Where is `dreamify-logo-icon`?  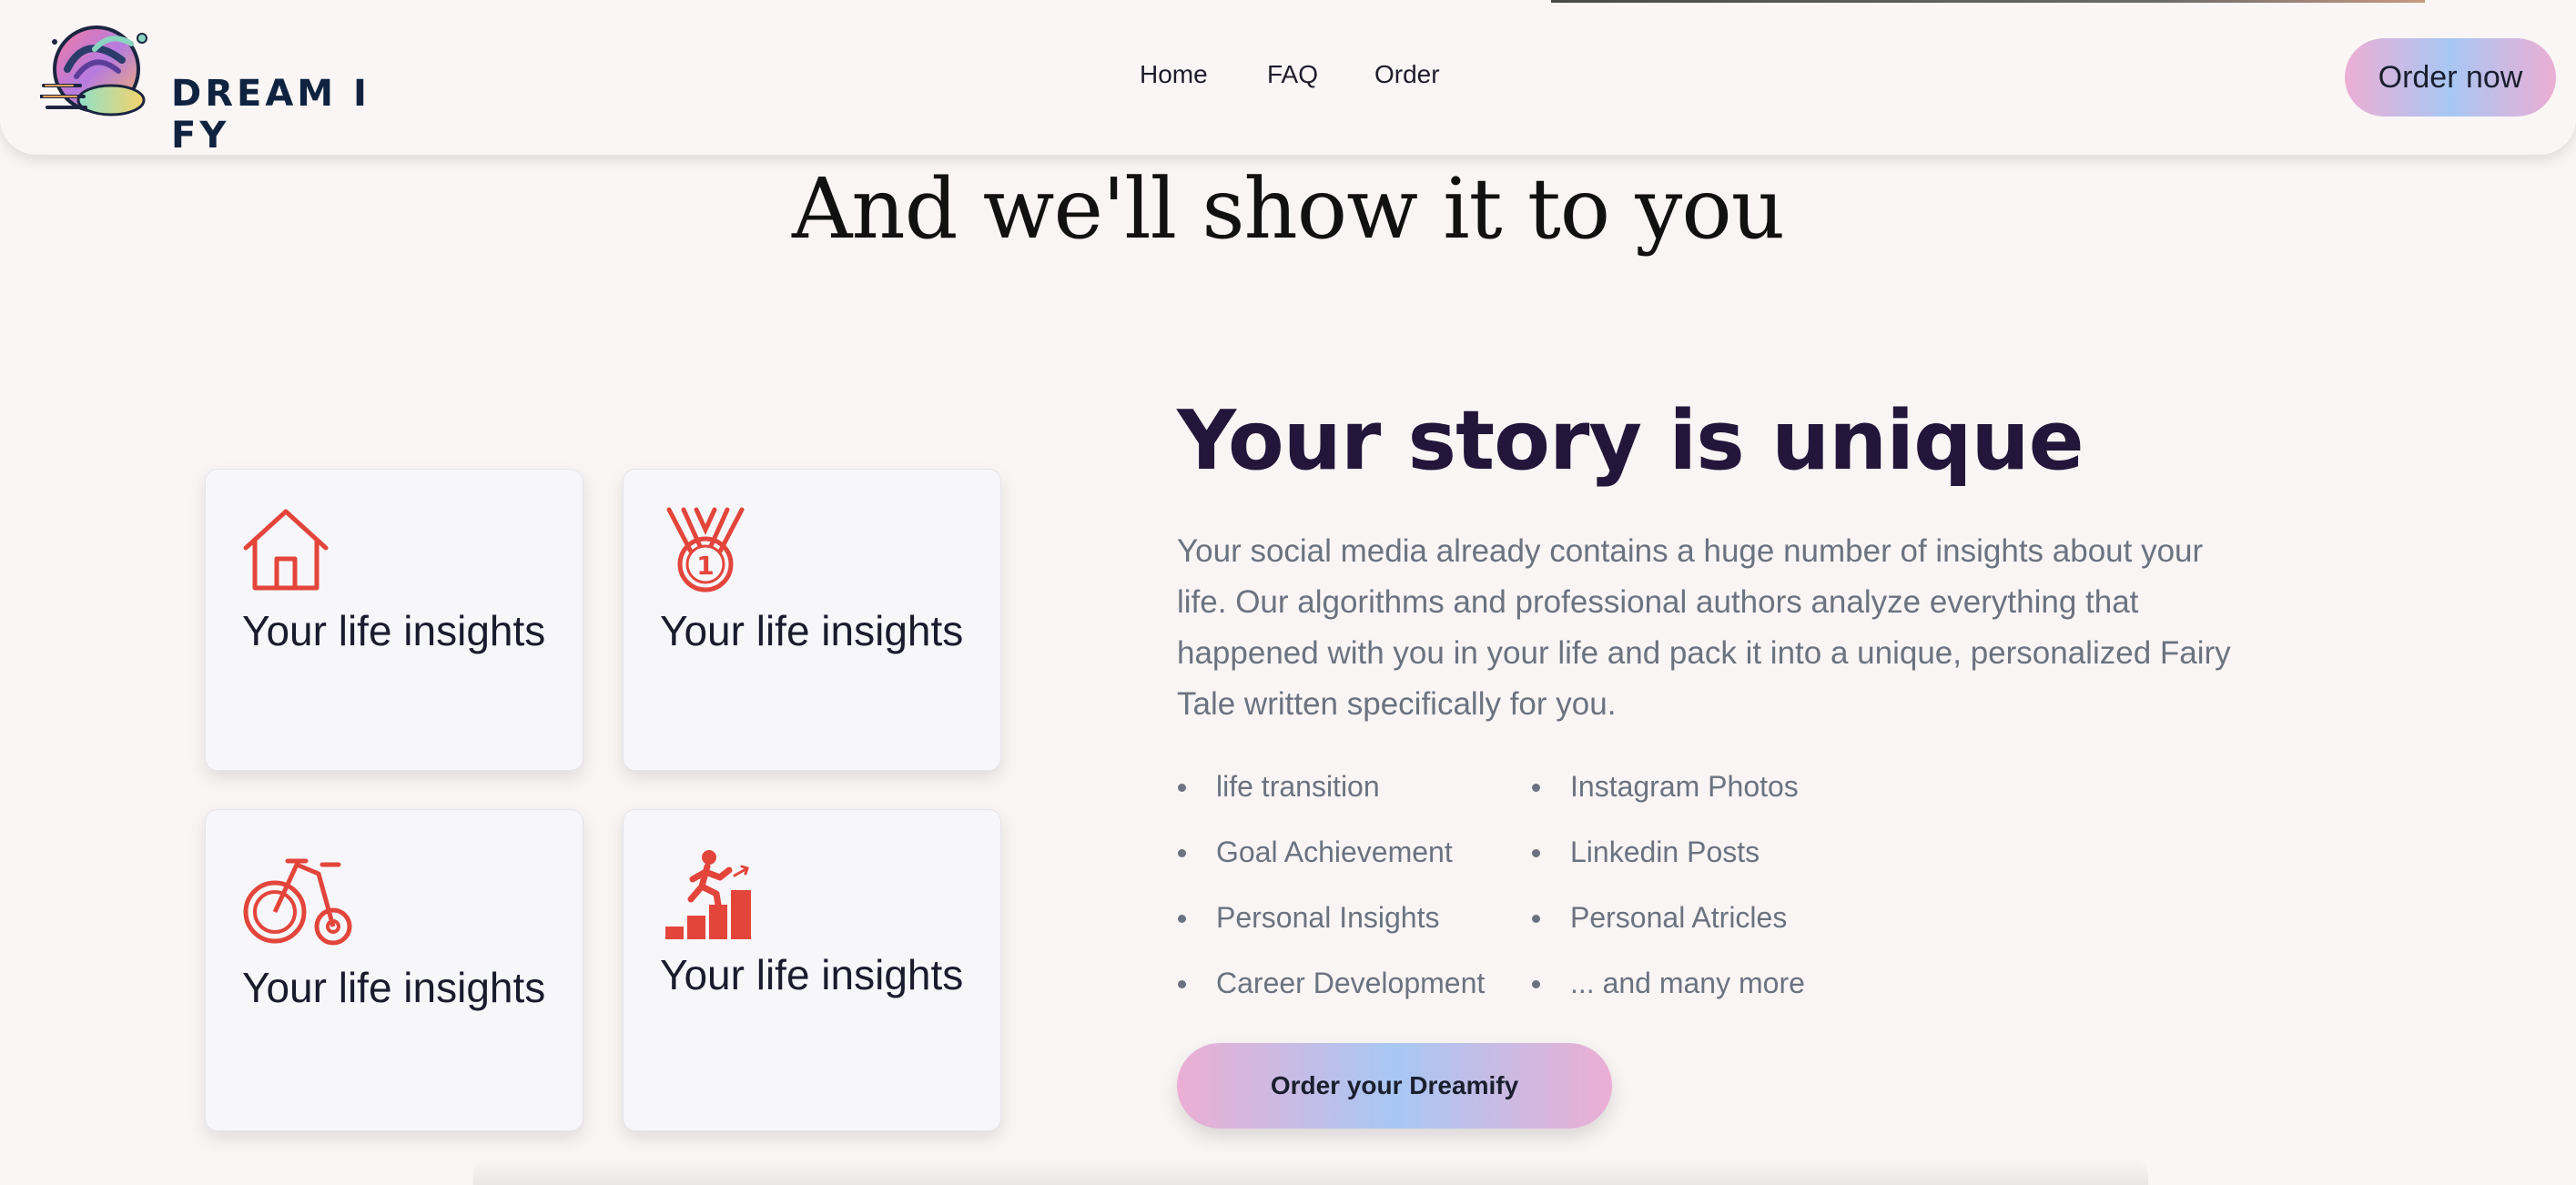 dreamify-logo-icon is located at coordinates (93, 70).